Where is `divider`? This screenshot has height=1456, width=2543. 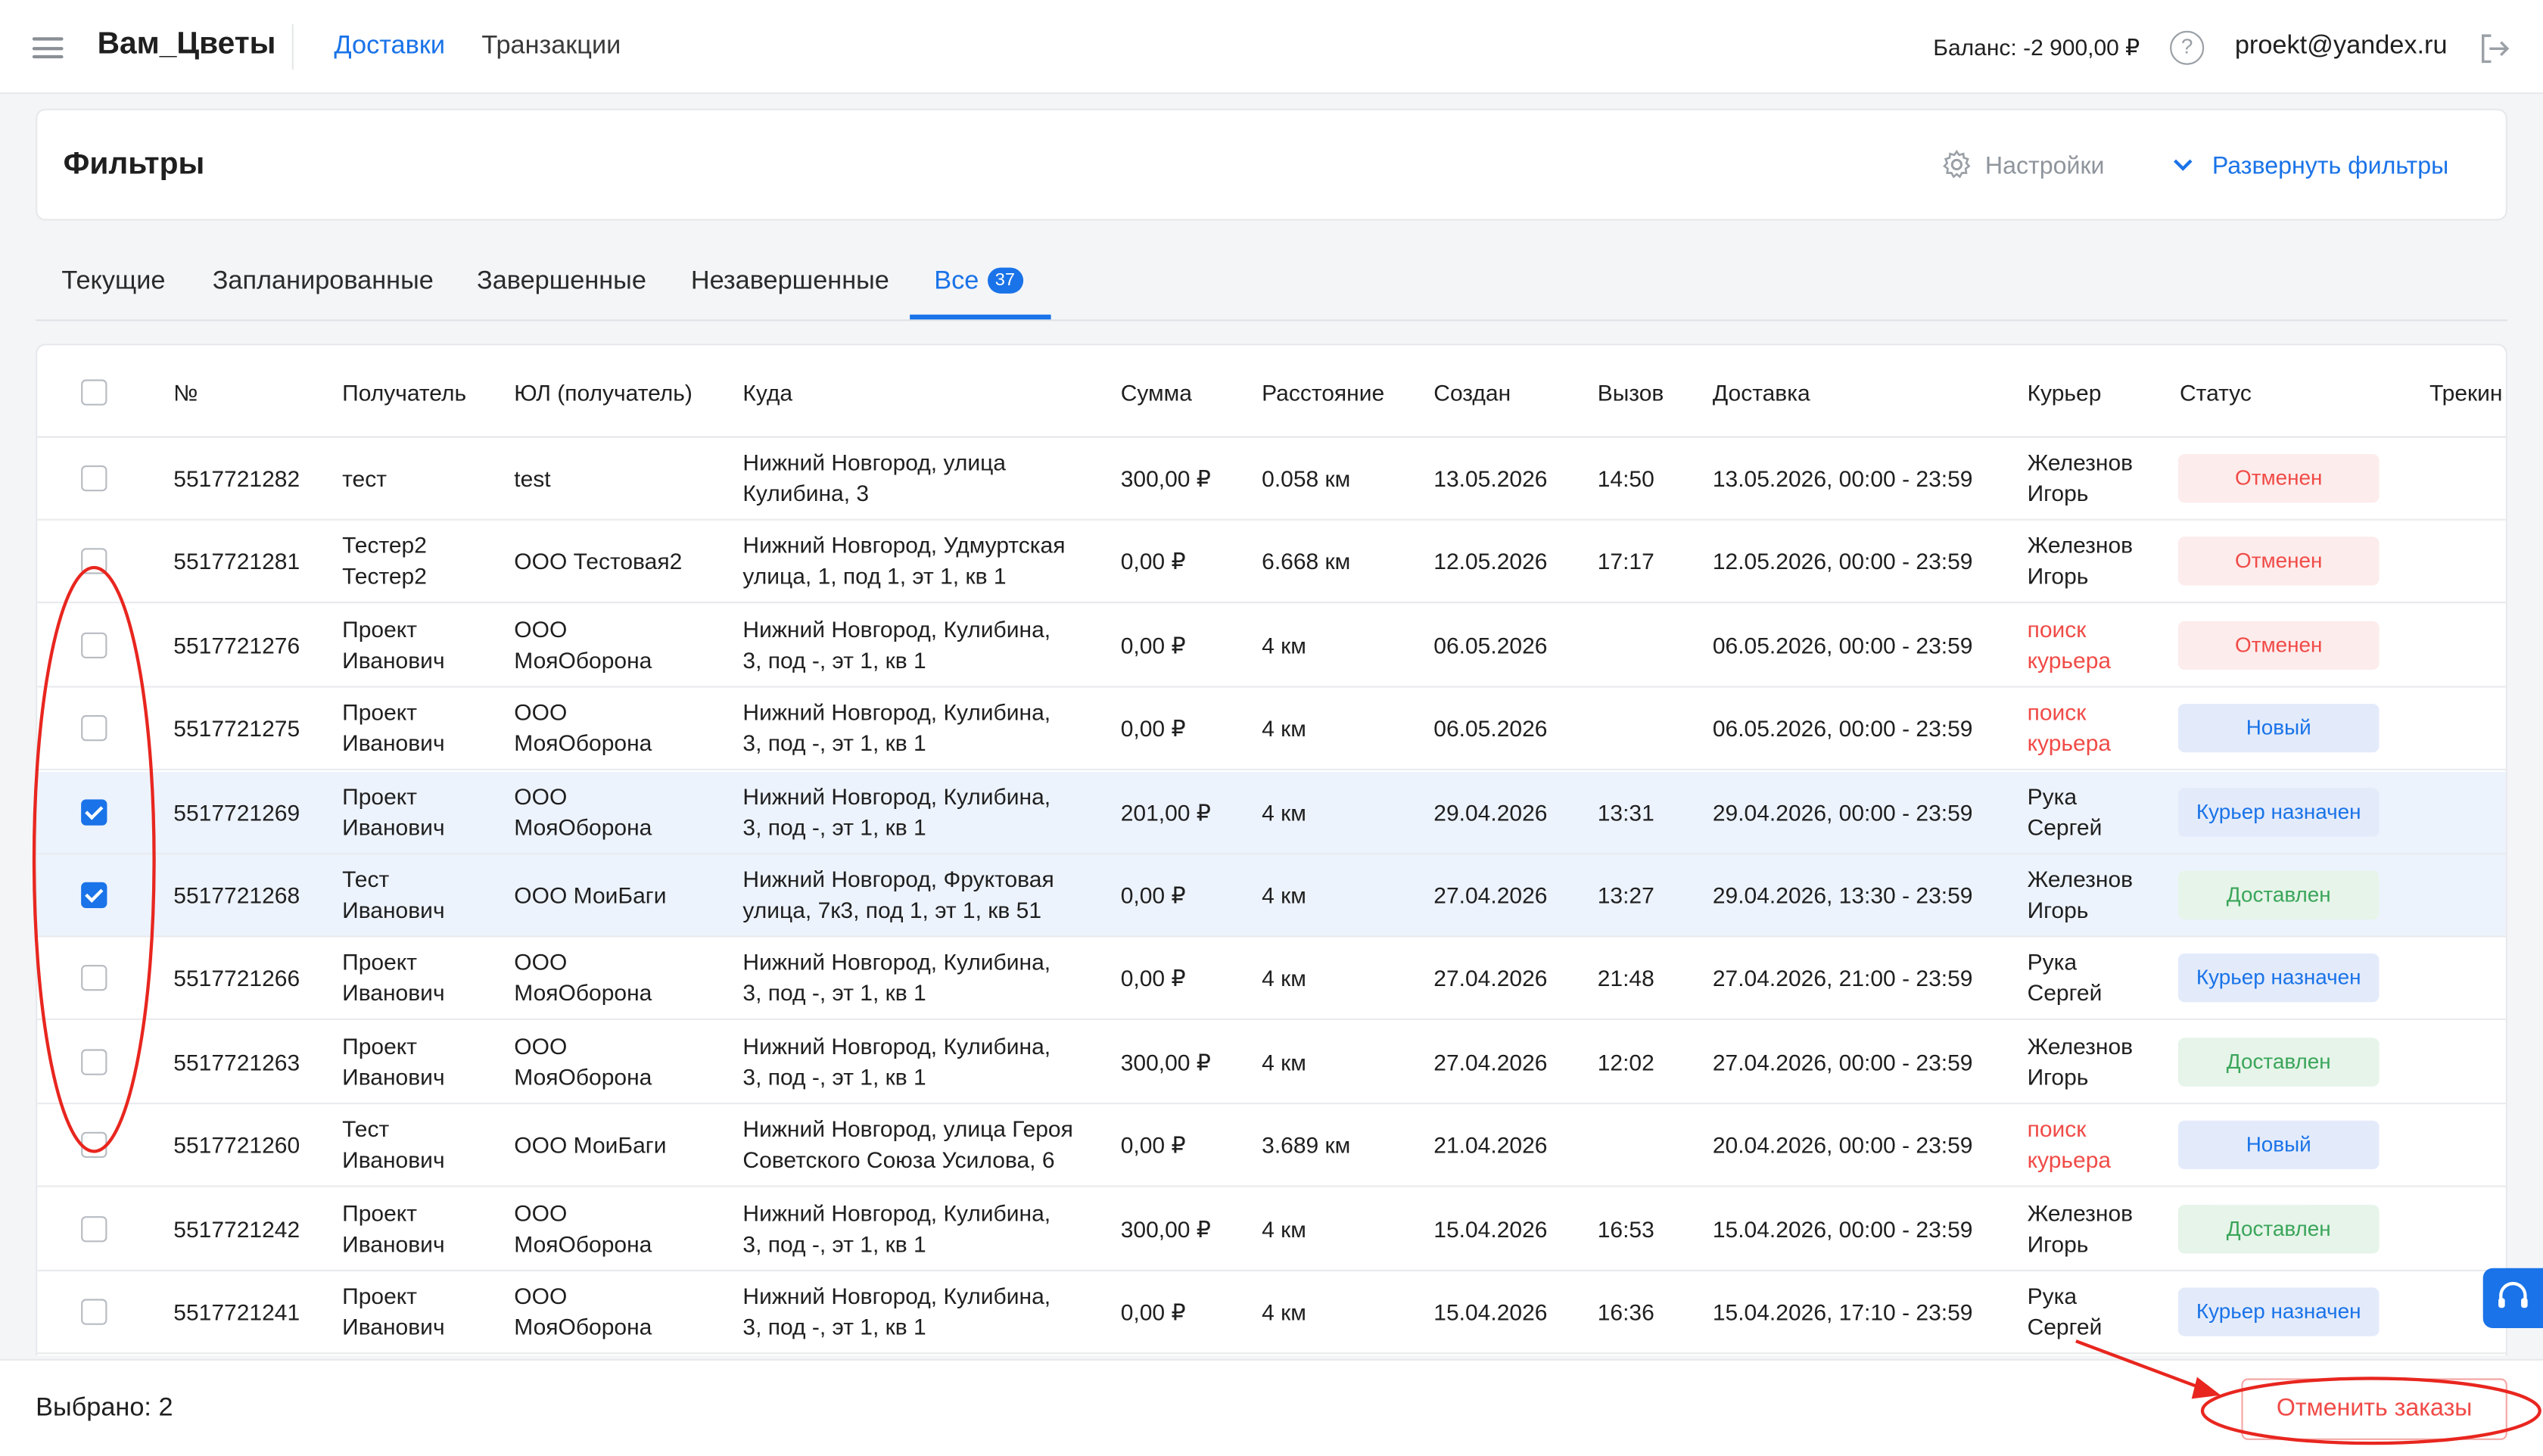
divider is located at coordinates (292, 47).